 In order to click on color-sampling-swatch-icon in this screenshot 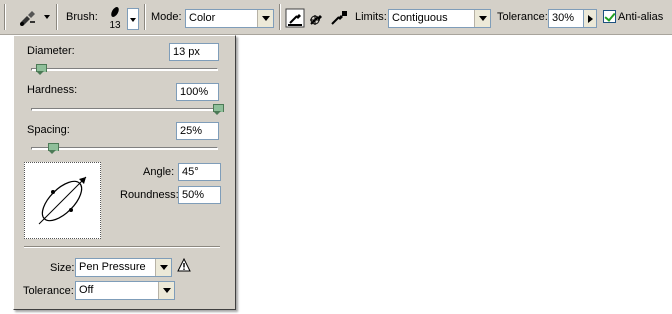, I will do `click(339, 18)`.